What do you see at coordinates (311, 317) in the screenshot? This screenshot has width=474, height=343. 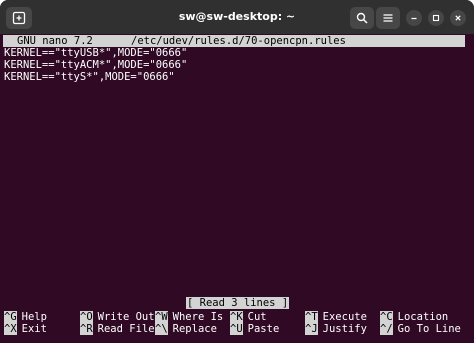 I see `shortcut-key: ^T` at bounding box center [311, 317].